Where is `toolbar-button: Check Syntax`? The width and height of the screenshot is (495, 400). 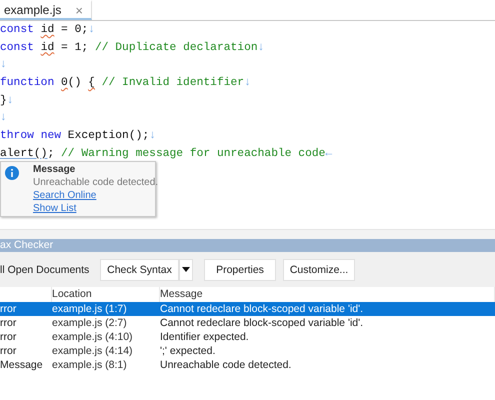 toolbar-button: Check Syntax is located at coordinates (139, 269).